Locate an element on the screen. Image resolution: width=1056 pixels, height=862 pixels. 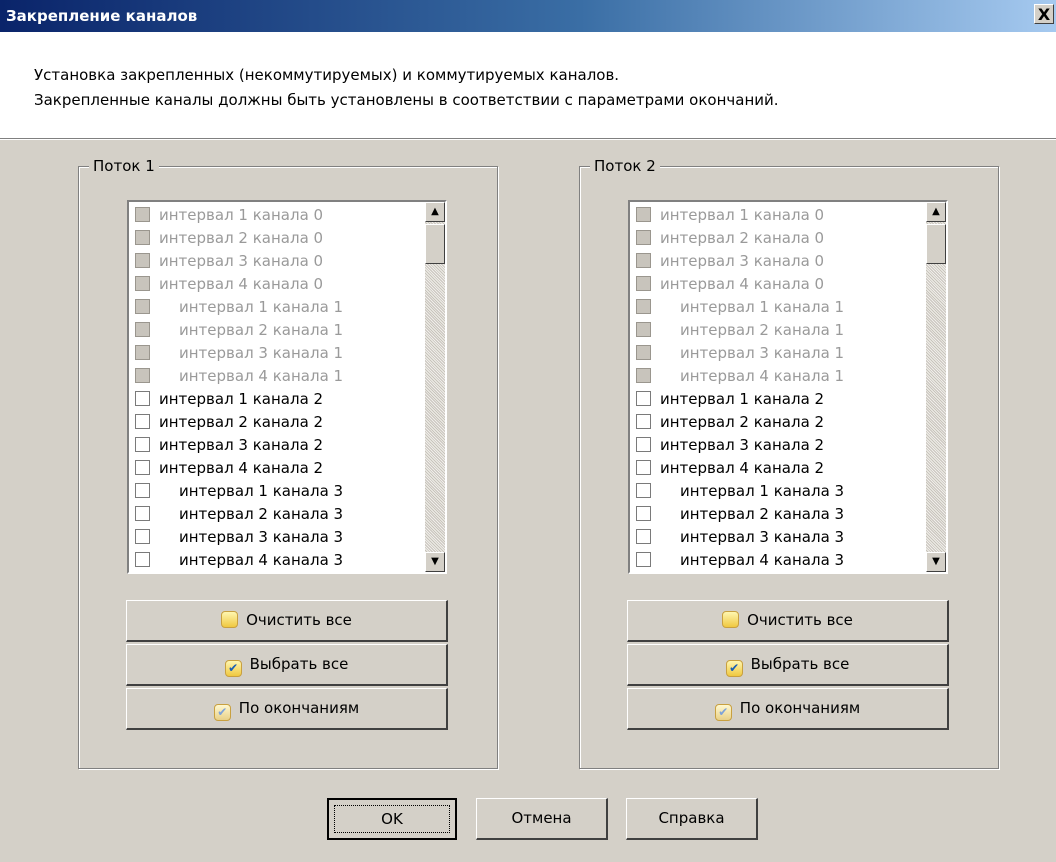
cancel-button: Отмена is located at coordinates (542, 819).